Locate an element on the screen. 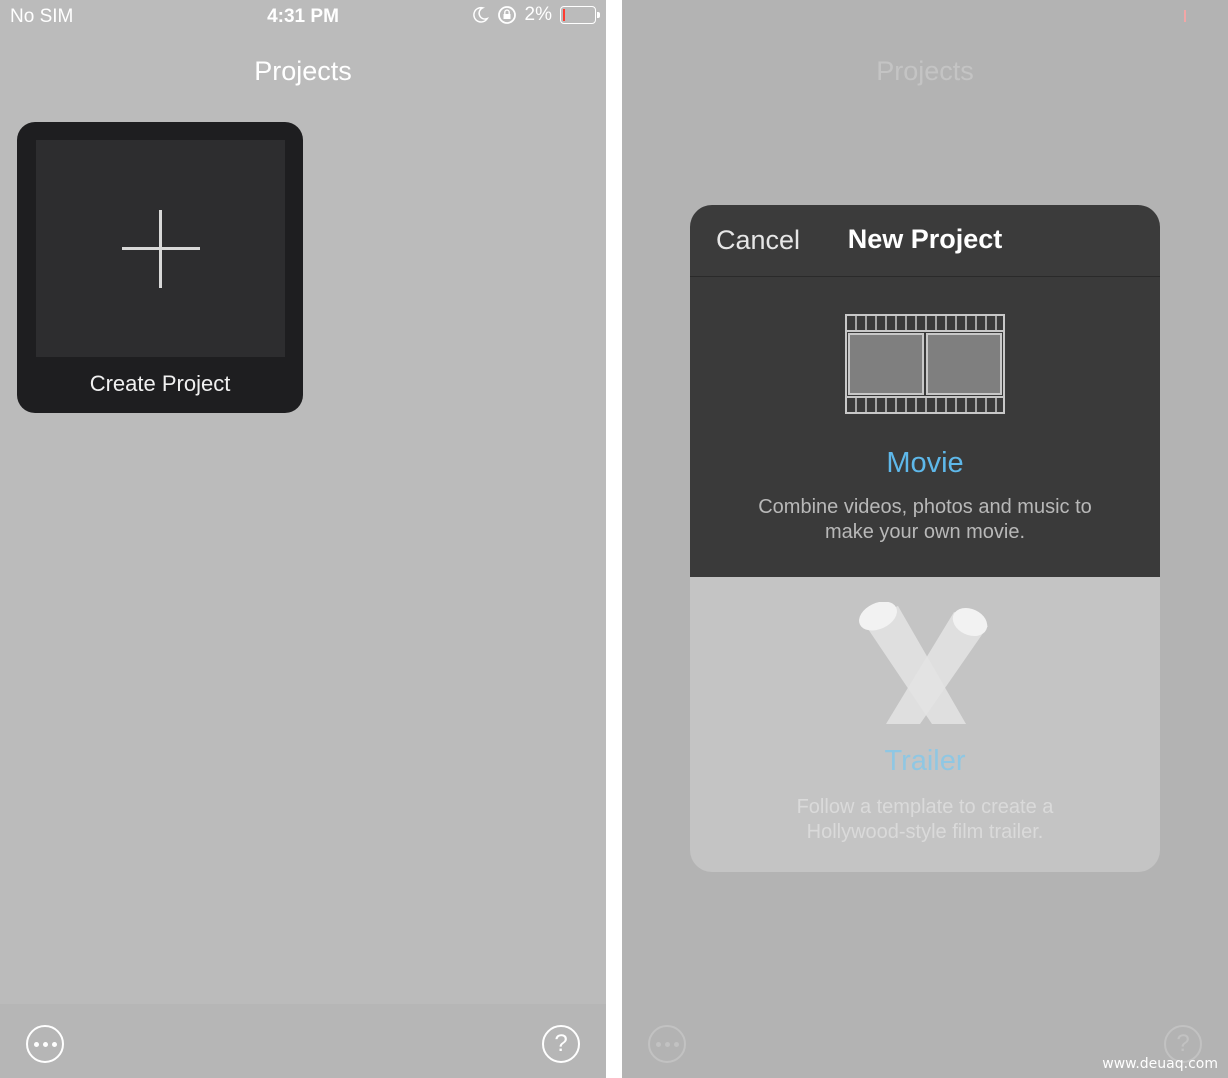 The image size is (1228, 1078). film-strip-icon is located at coordinates (925, 364).